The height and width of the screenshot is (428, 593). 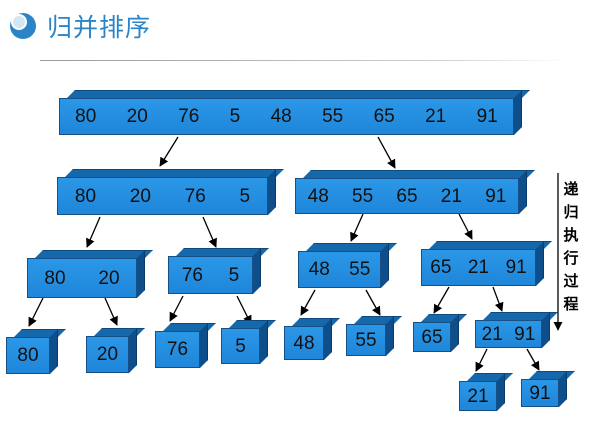 I want to click on array-box-leaf: 80, so click(x=36, y=351).